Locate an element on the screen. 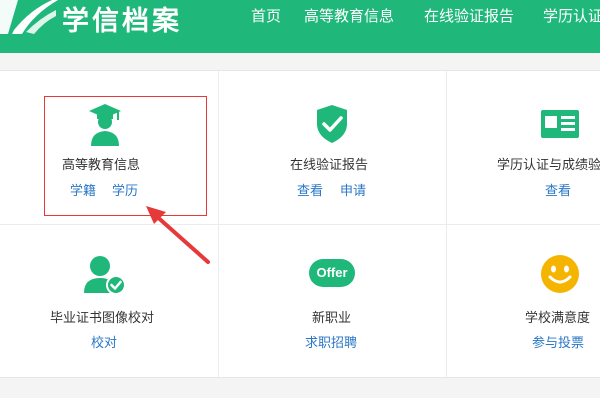 Image resolution: width=600 pixels, height=398 pixels. tile-title: 学历认证与成绩验 is located at coordinates (548, 165).